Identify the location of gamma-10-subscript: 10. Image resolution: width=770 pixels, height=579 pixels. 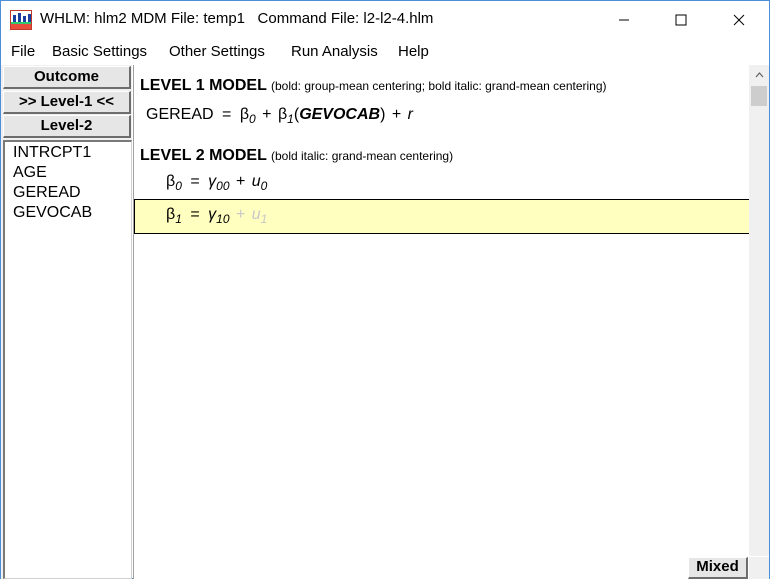
(223, 219).